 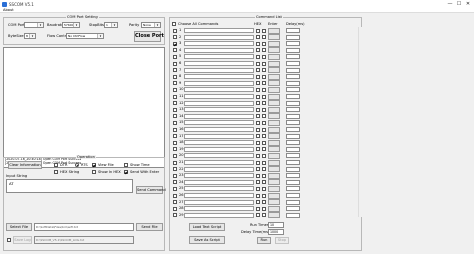 What do you see at coordinates (360, 122) in the screenshot?
I see `command-list-scrollbar` at bounding box center [360, 122].